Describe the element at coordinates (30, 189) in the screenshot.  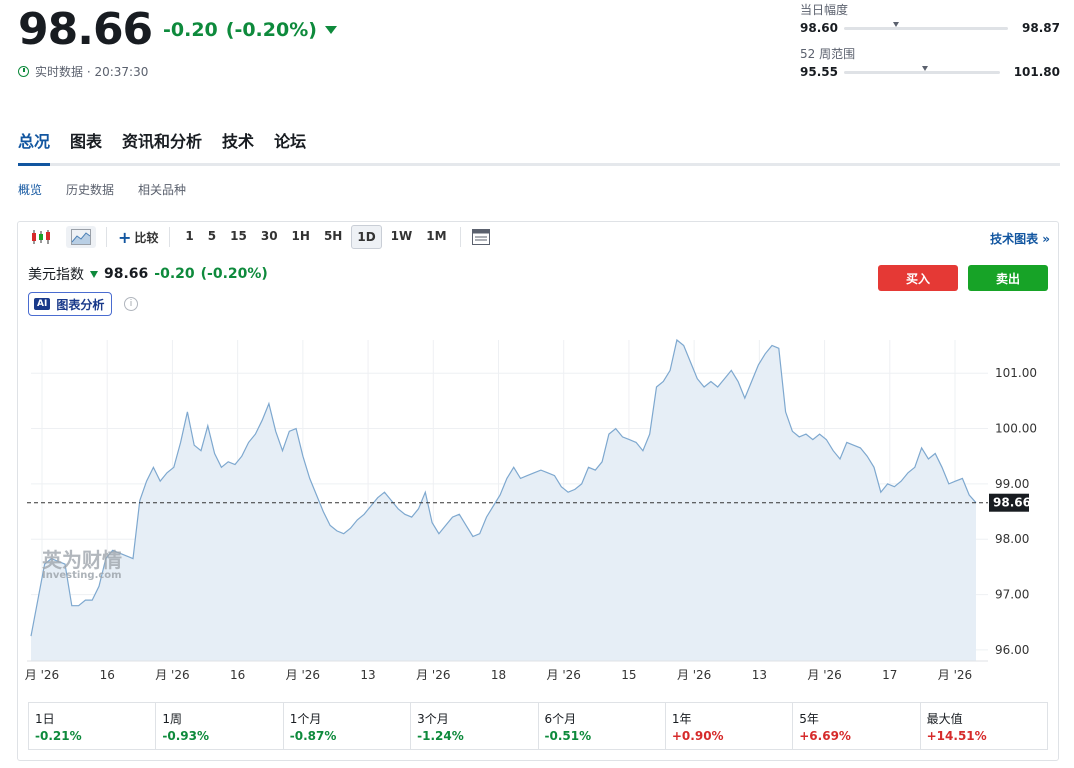
I see `subtab-overview: 概览` at that location.